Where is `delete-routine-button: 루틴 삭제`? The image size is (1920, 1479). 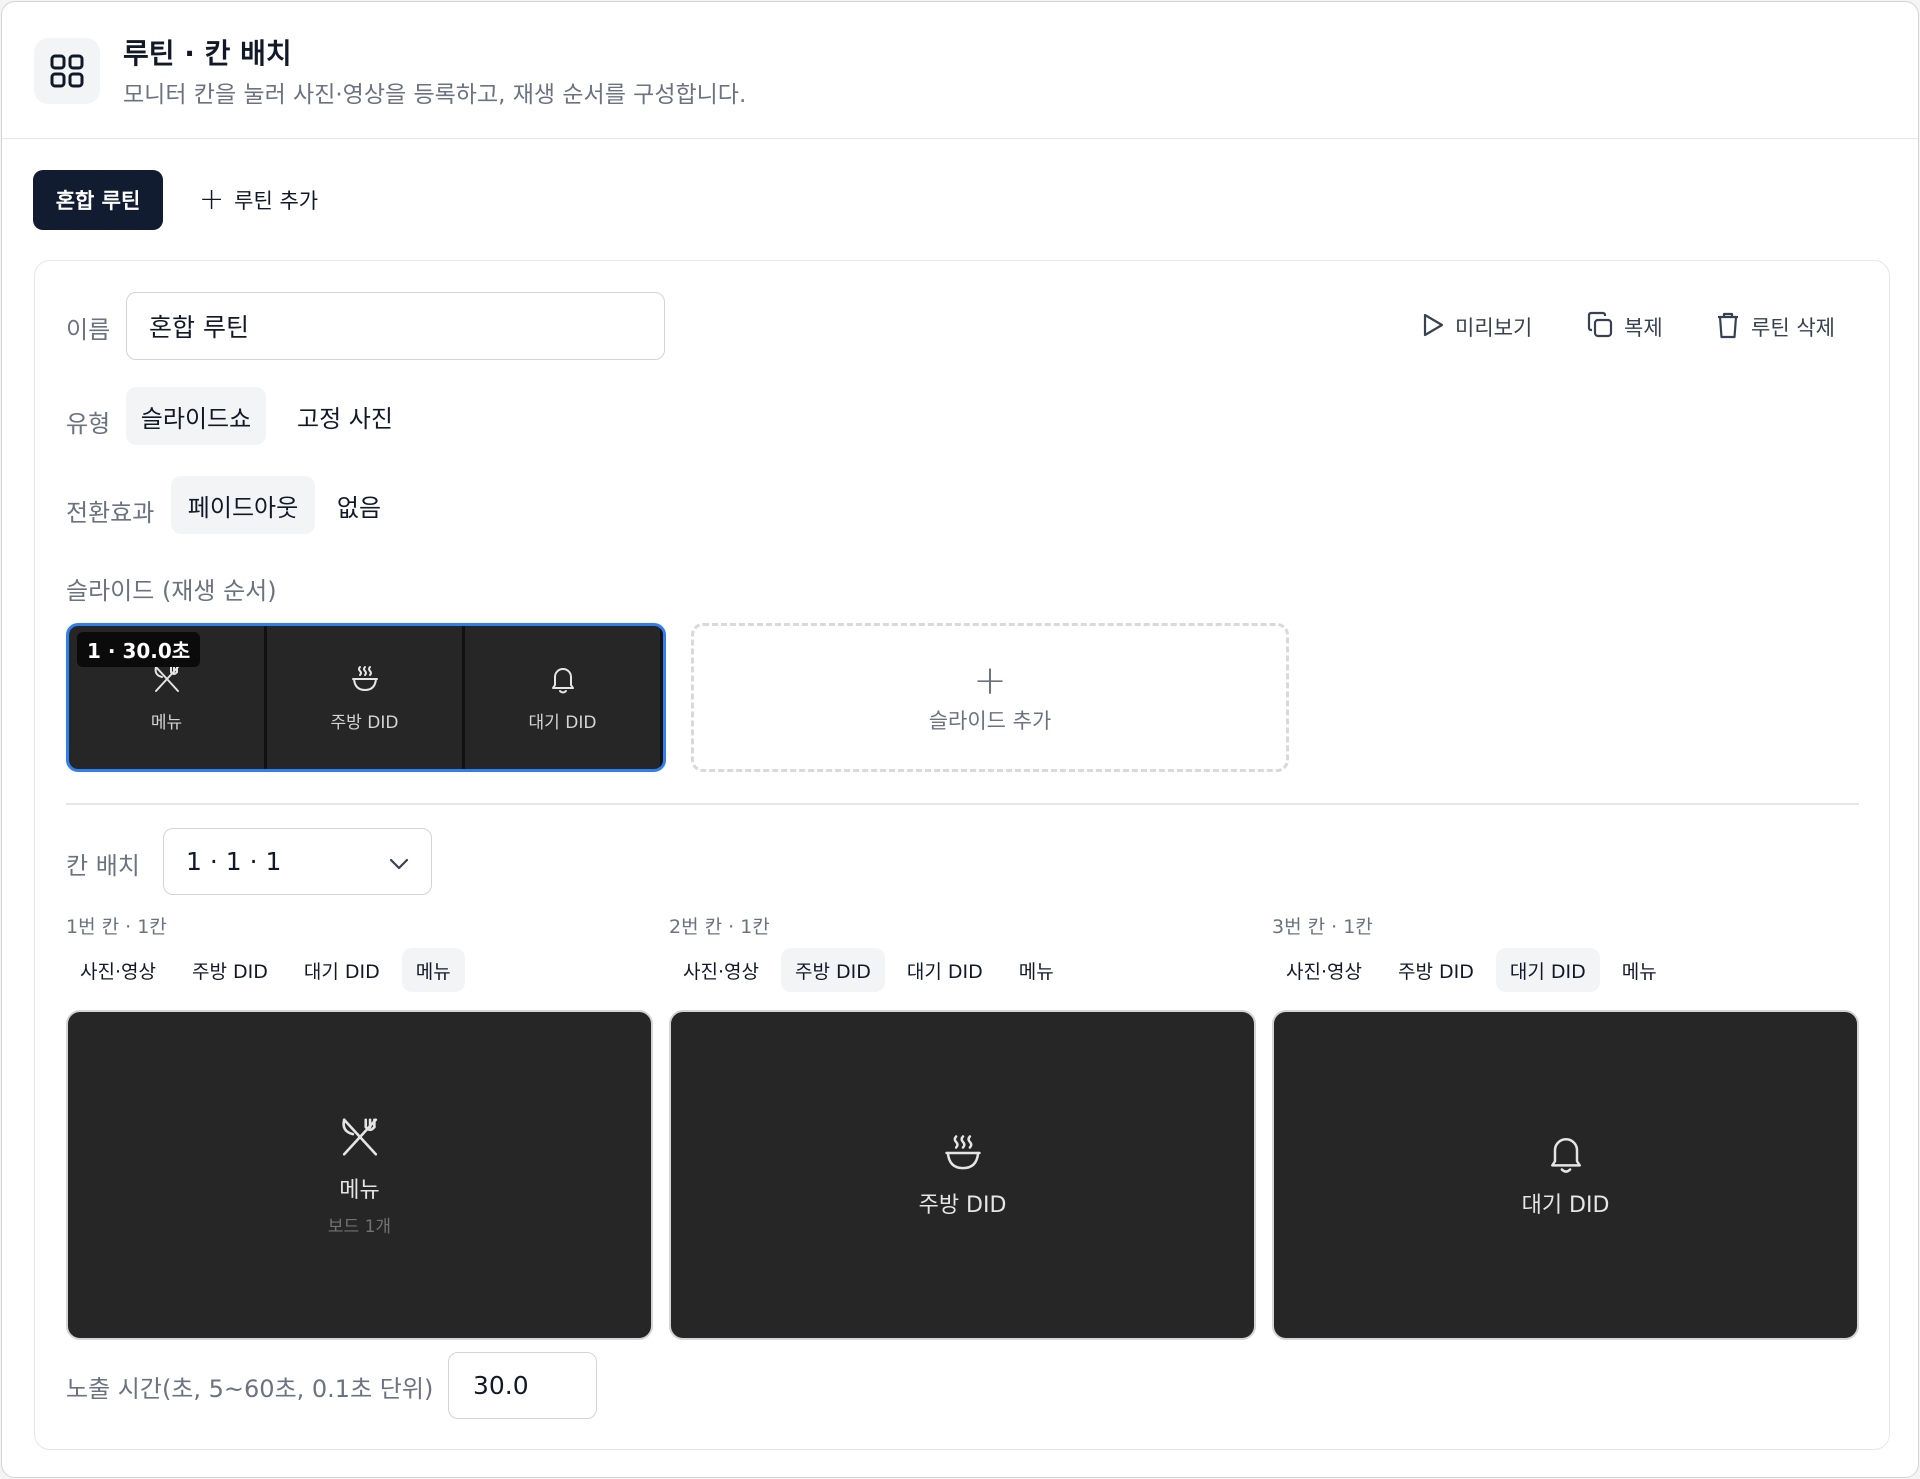
delete-routine-button: 루틴 삭제 is located at coordinates (1775, 327).